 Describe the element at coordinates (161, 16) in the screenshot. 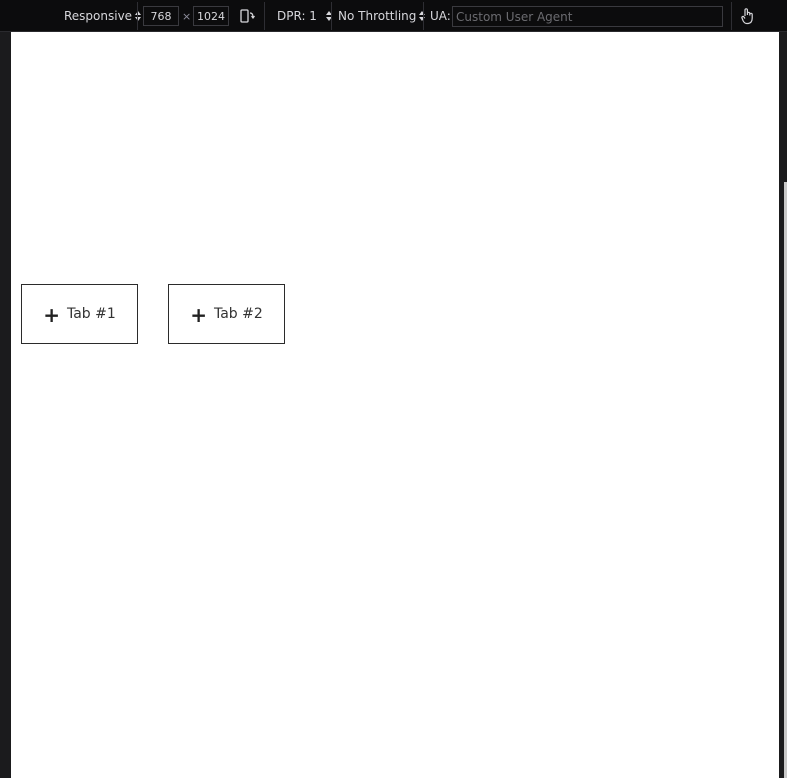

I see `viewport-width-input` at that location.